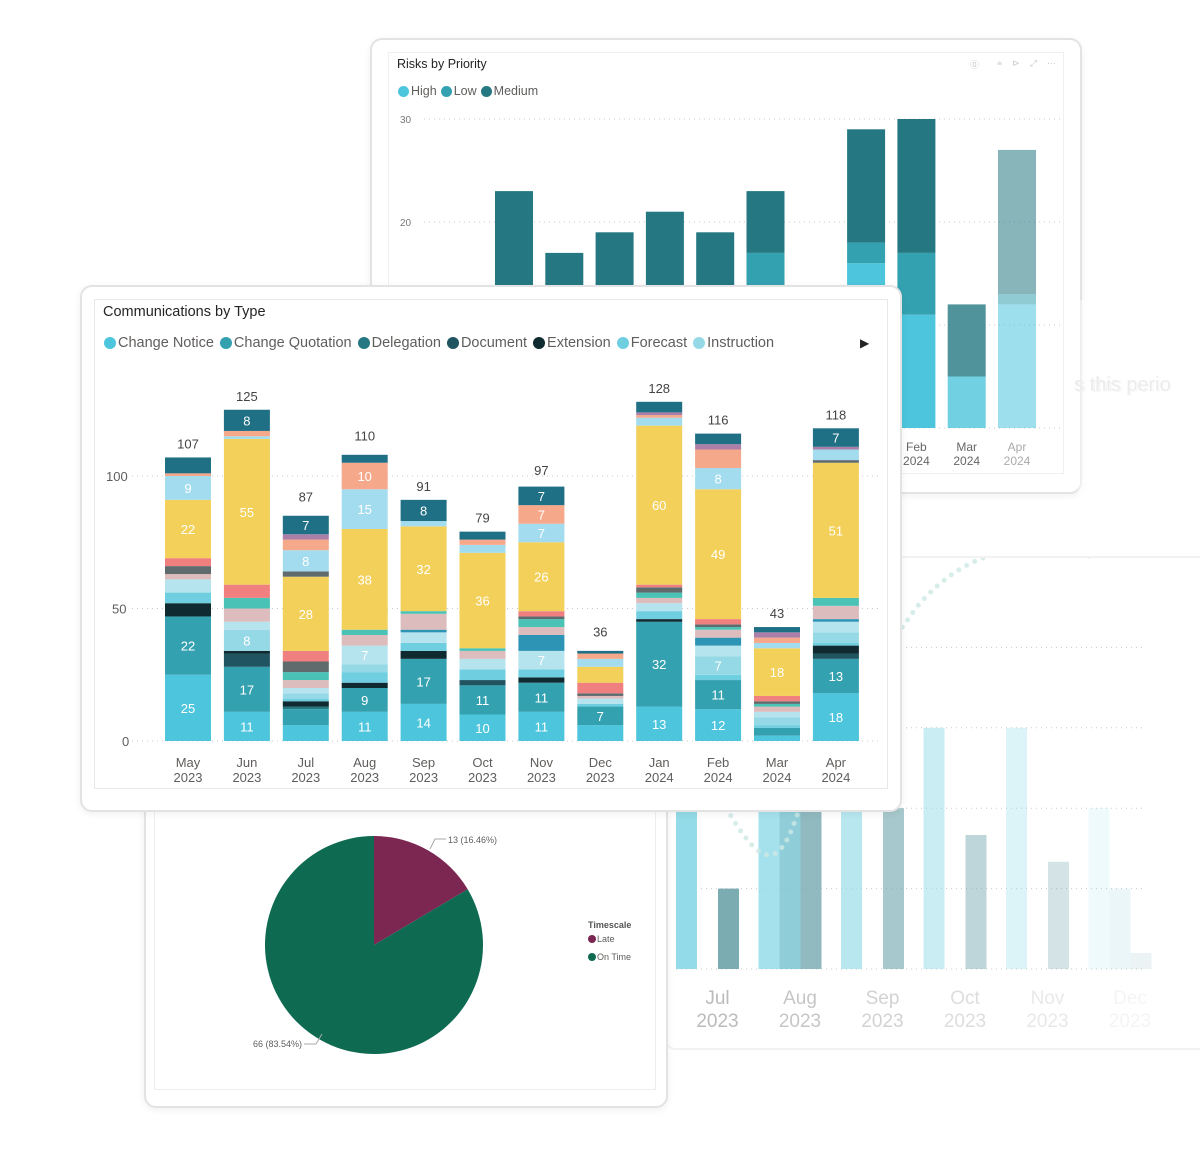 Image resolution: width=1200 pixels, height=1150 pixels. What do you see at coordinates (406, 223) in the screenshot?
I see `y-tick-label: 20` at bounding box center [406, 223].